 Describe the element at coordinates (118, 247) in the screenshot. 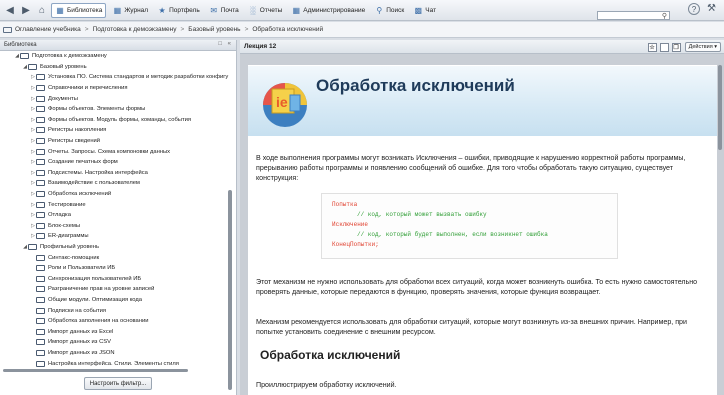

I see `tree-item: ◢ Профильный уровень` at that location.